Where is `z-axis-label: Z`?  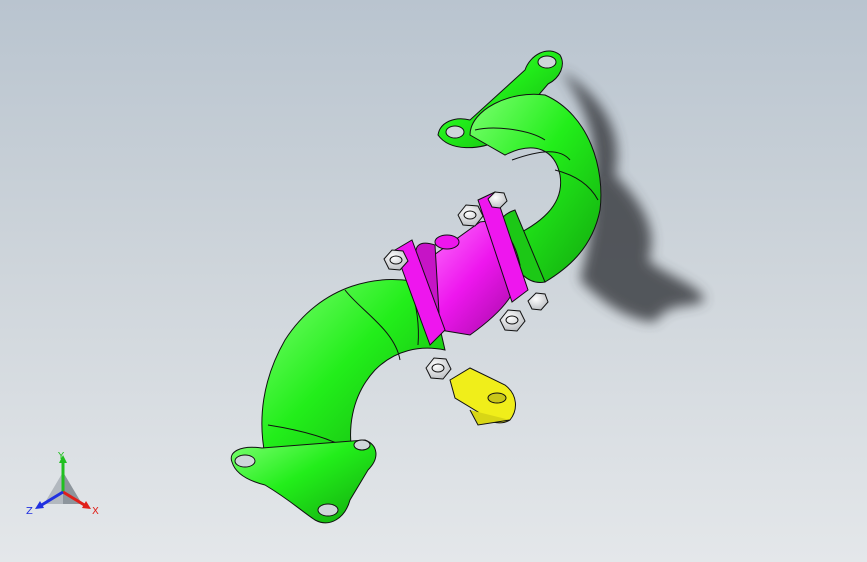 z-axis-label: Z is located at coordinates (29, 511).